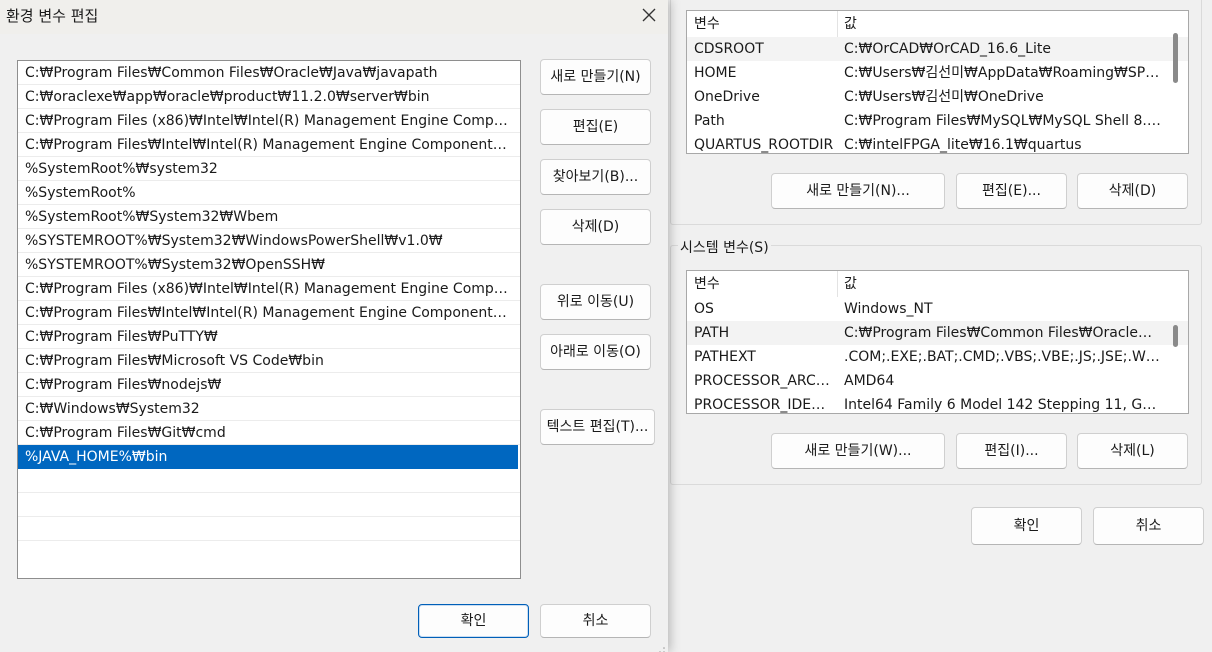  What do you see at coordinates (269, 385) in the screenshot?
I see `path-list-item: C:₩Program Files₩nodejs₩` at bounding box center [269, 385].